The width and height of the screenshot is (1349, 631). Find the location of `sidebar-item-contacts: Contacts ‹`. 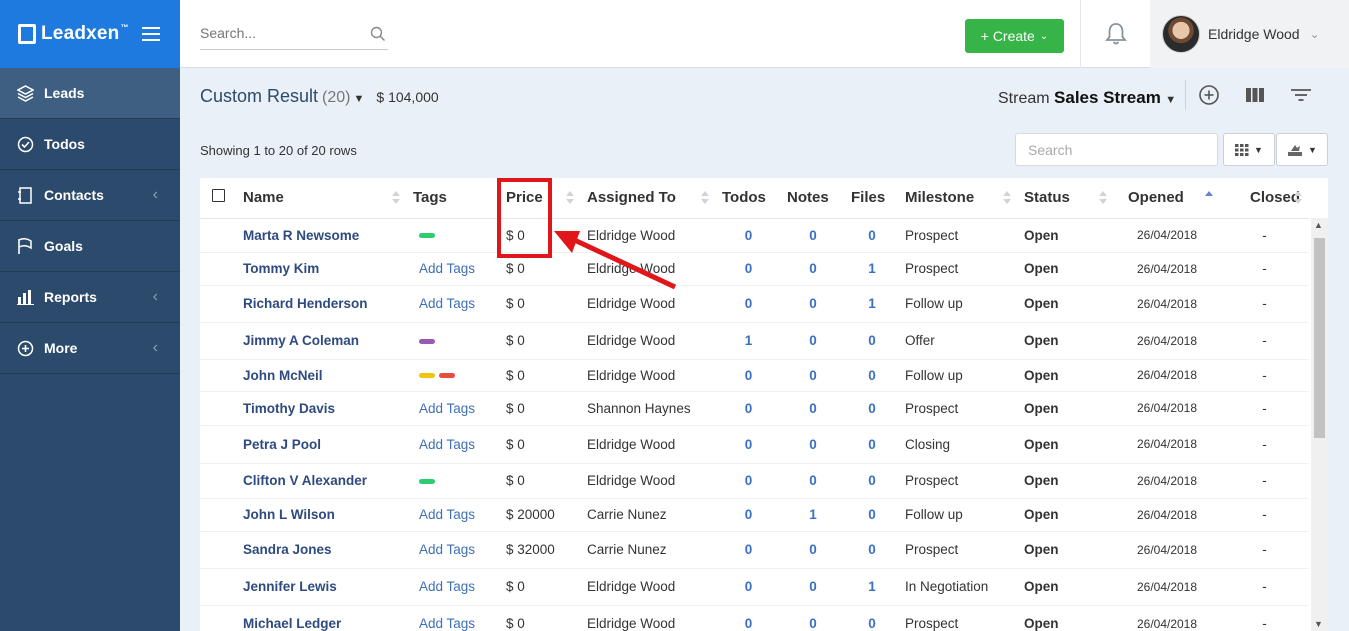

sidebar-item-contacts: Contacts ‹ is located at coordinates (90, 195).